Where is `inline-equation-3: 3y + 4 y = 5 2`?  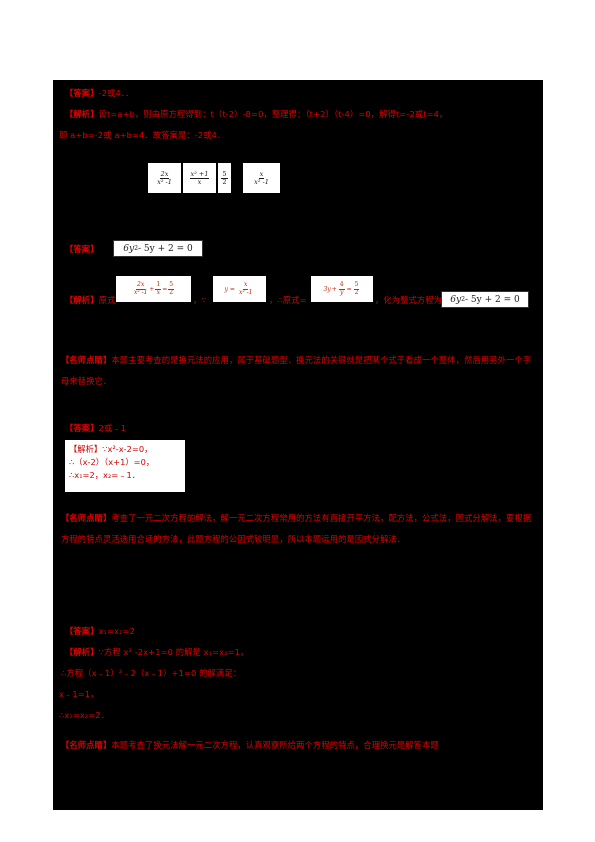 inline-equation-3: 3y + 4 y = 5 2 is located at coordinates (342, 289).